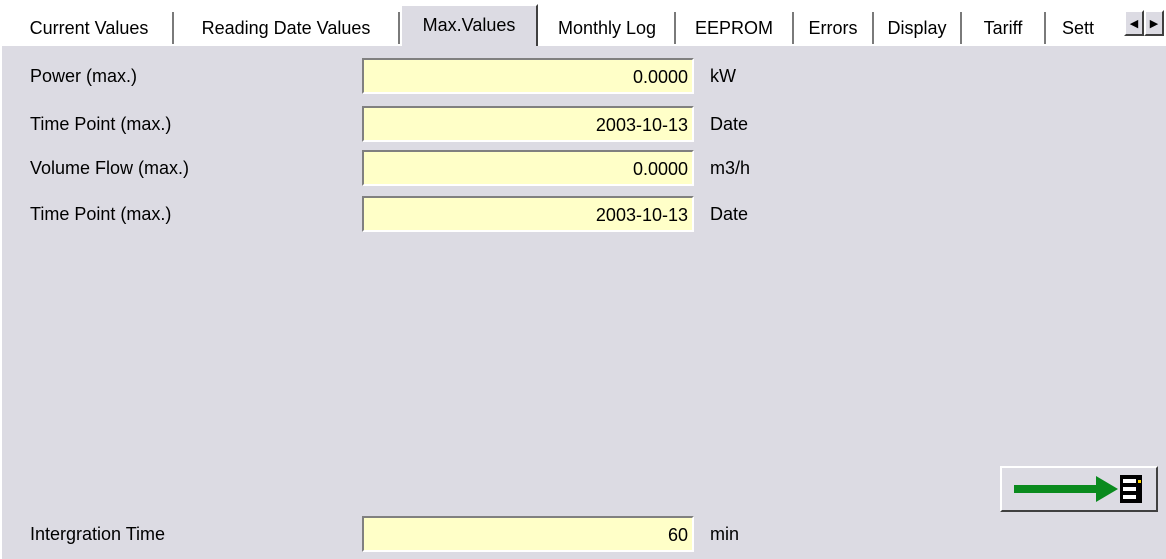  I want to click on integration-time-label: Intergration Time, so click(98, 534).